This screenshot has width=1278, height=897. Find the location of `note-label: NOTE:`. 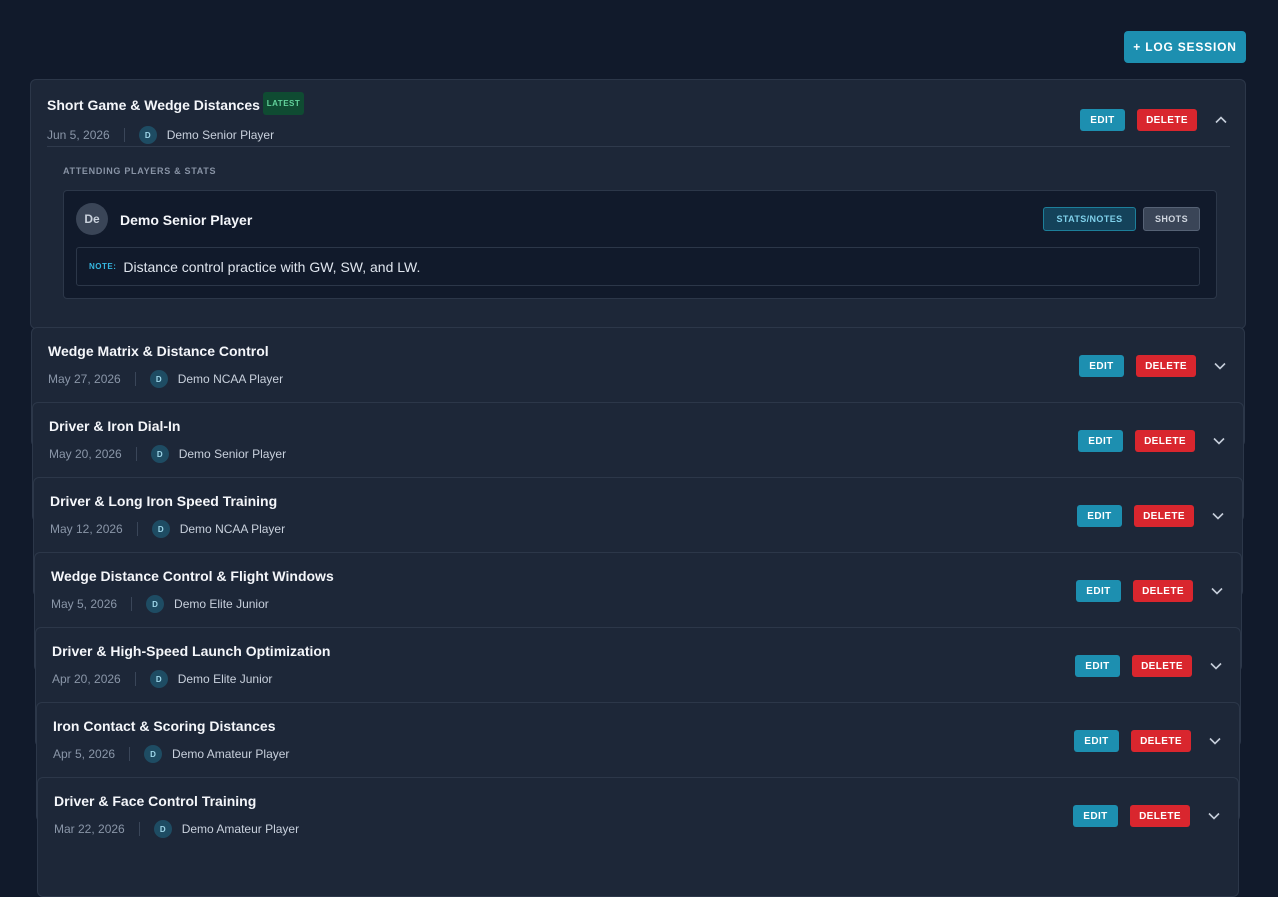

note-label: NOTE: is located at coordinates (103, 266).